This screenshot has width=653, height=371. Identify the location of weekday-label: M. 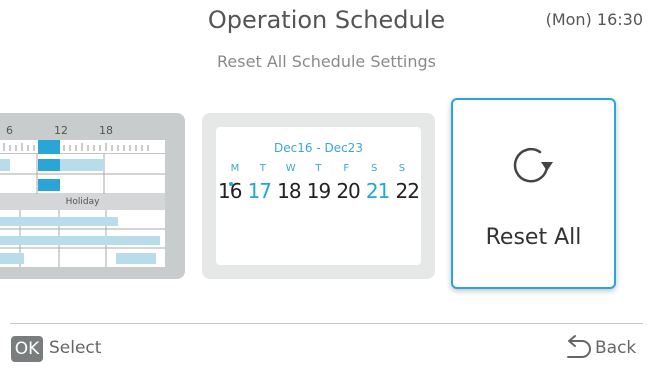
(235, 168).